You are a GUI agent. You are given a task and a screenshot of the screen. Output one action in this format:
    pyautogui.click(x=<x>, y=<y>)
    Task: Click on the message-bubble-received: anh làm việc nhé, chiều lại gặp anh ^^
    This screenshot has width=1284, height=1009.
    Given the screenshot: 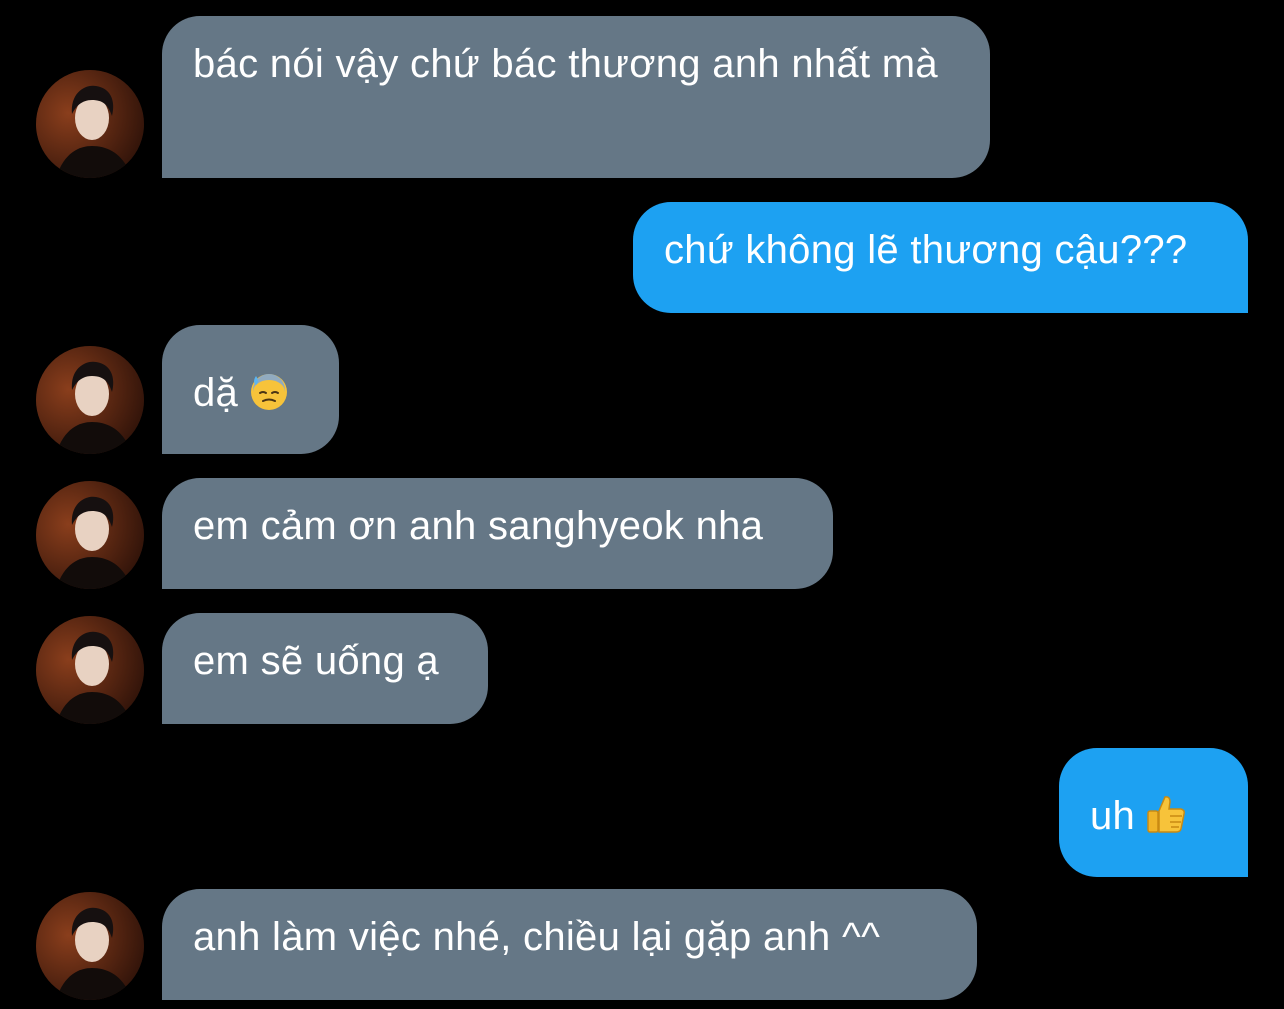 What is the action you would take?
    pyautogui.click(x=569, y=944)
    